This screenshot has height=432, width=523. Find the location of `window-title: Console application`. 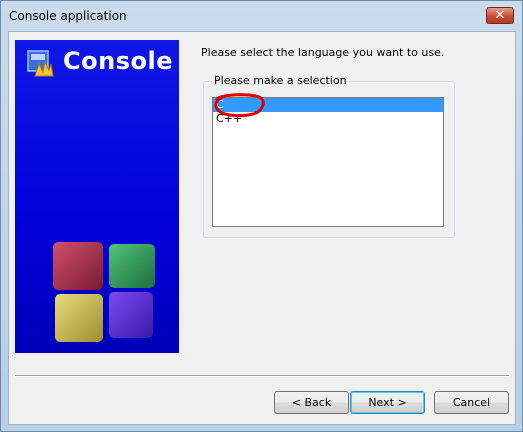

window-title: Console application is located at coordinates (68, 16).